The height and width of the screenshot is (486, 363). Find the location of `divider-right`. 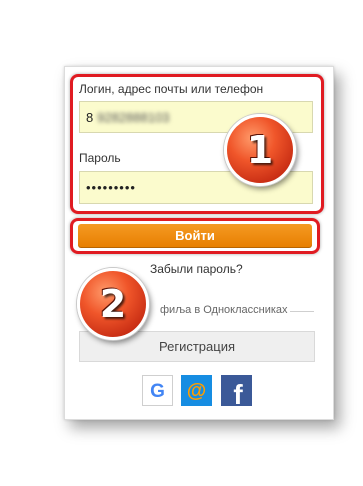

divider-right is located at coordinates (302, 311).